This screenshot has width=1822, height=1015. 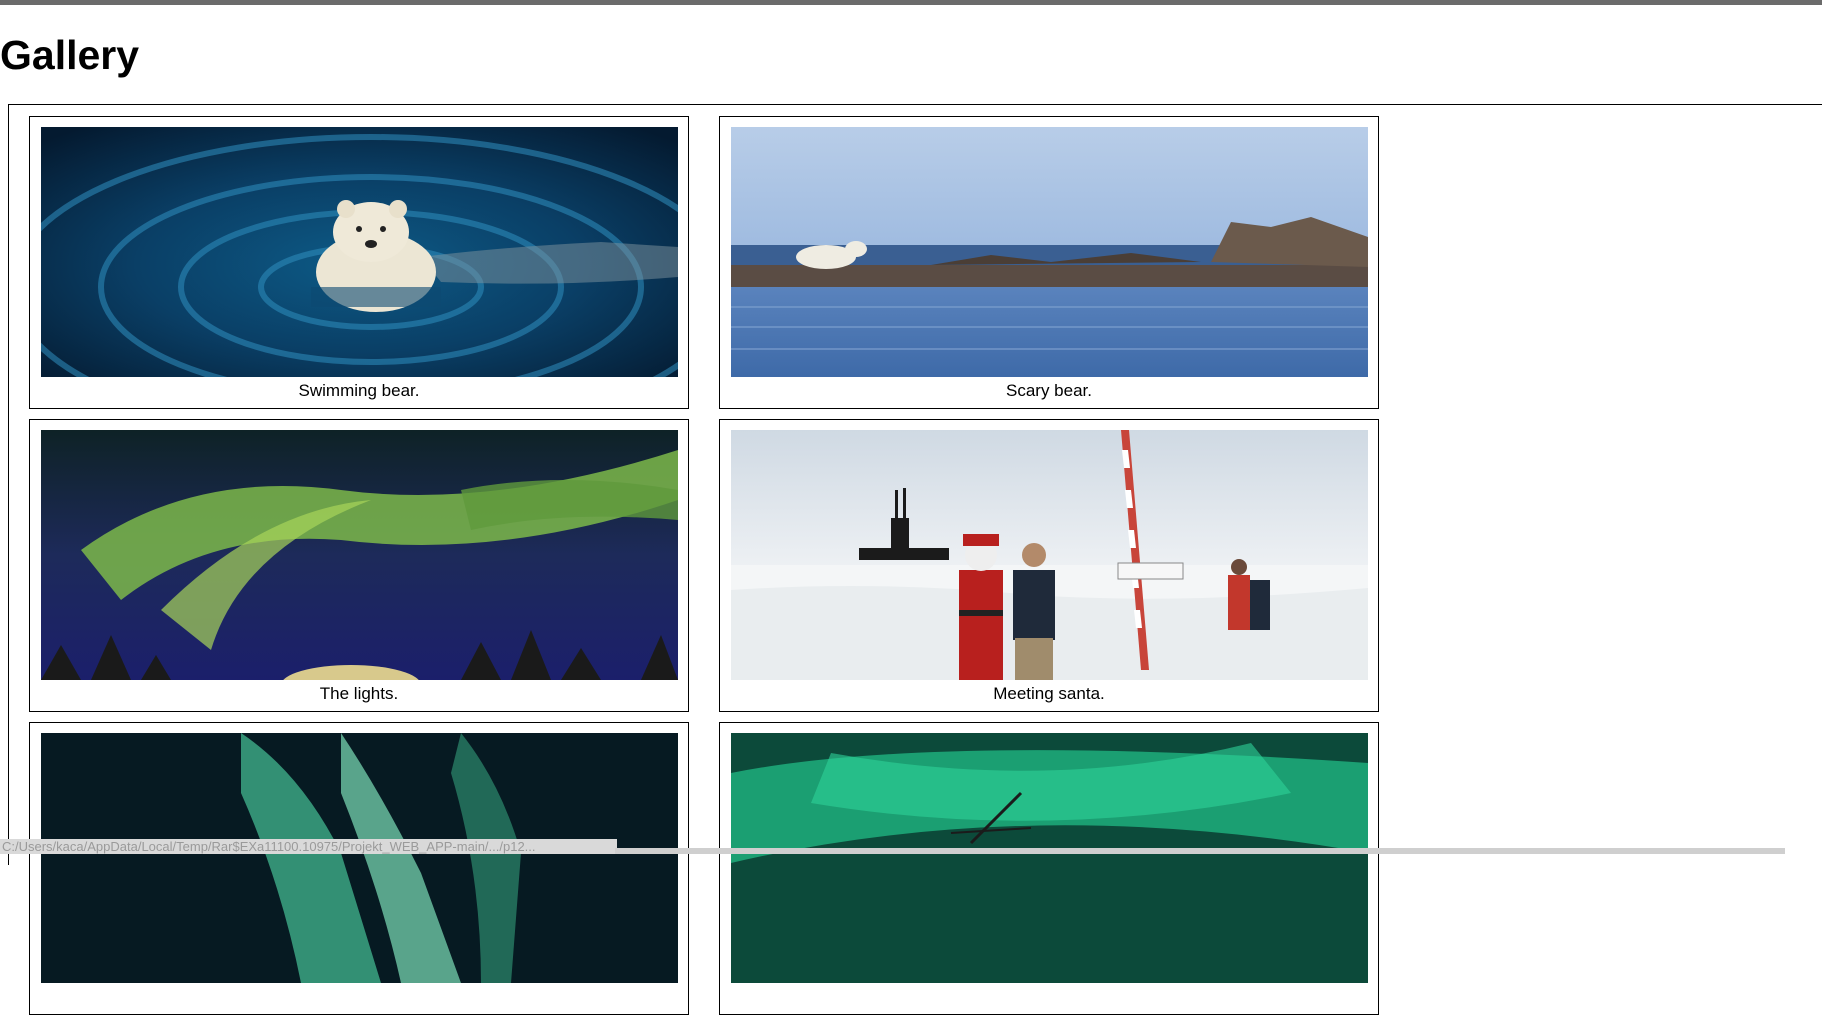 I want to click on gallery-card-aurora-overhead, so click(x=1049, y=868).